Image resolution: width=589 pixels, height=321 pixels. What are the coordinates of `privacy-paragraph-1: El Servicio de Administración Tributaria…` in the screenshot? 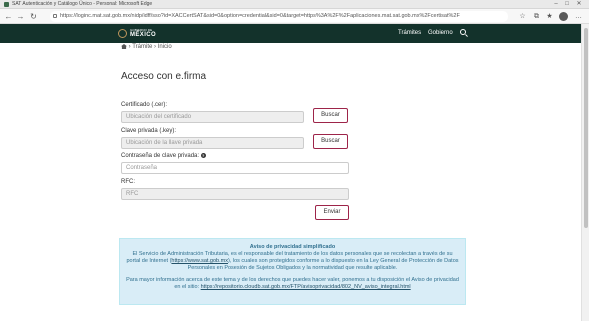 It's located at (292, 261).